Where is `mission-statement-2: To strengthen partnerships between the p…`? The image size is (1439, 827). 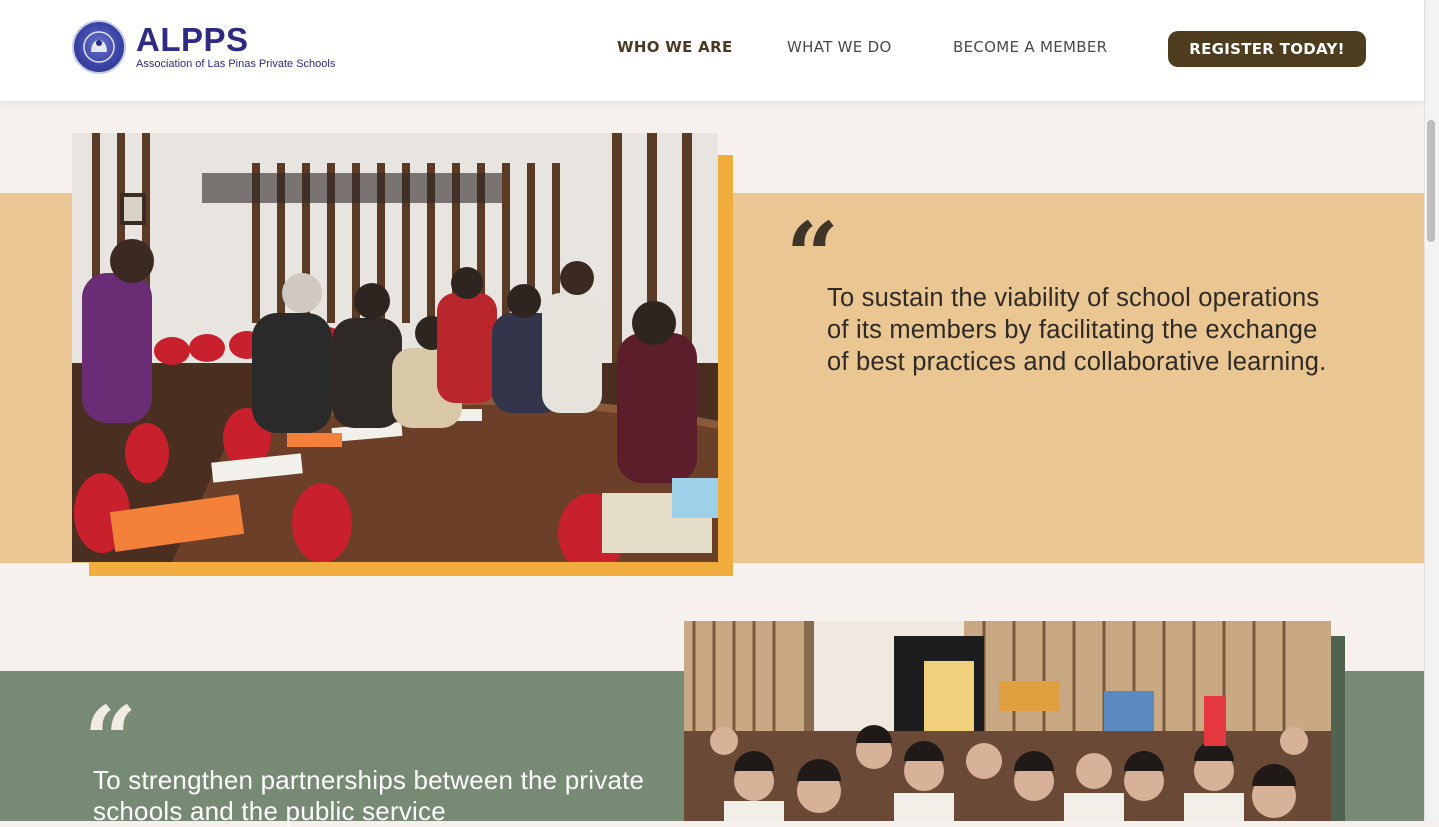
mission-statement-2: To strengthen partnerships between the p… is located at coordinates (369, 795).